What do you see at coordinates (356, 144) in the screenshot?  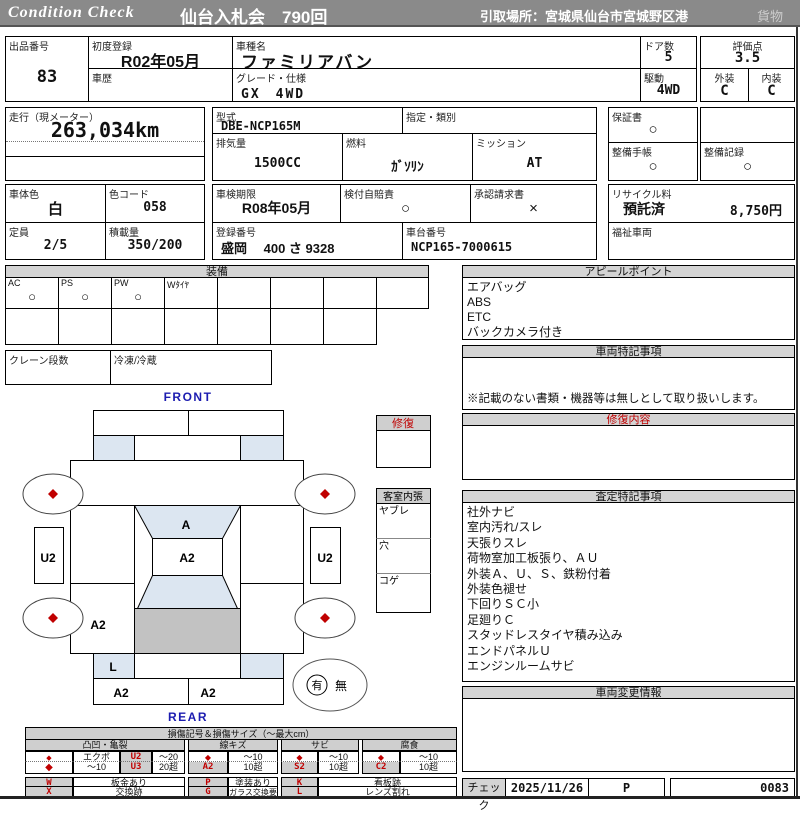 I see `field-label: 燃料` at bounding box center [356, 144].